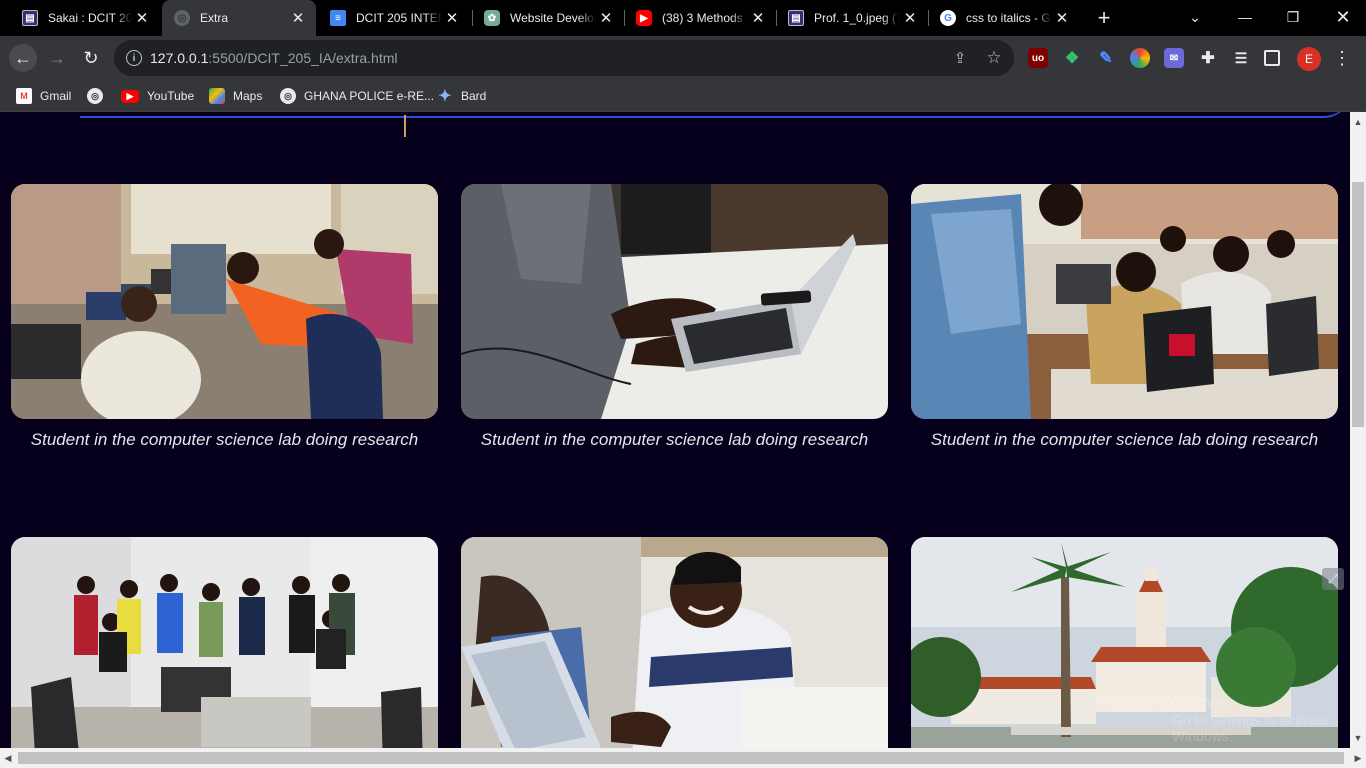  I want to click on forward-button: →, so click(57, 58).